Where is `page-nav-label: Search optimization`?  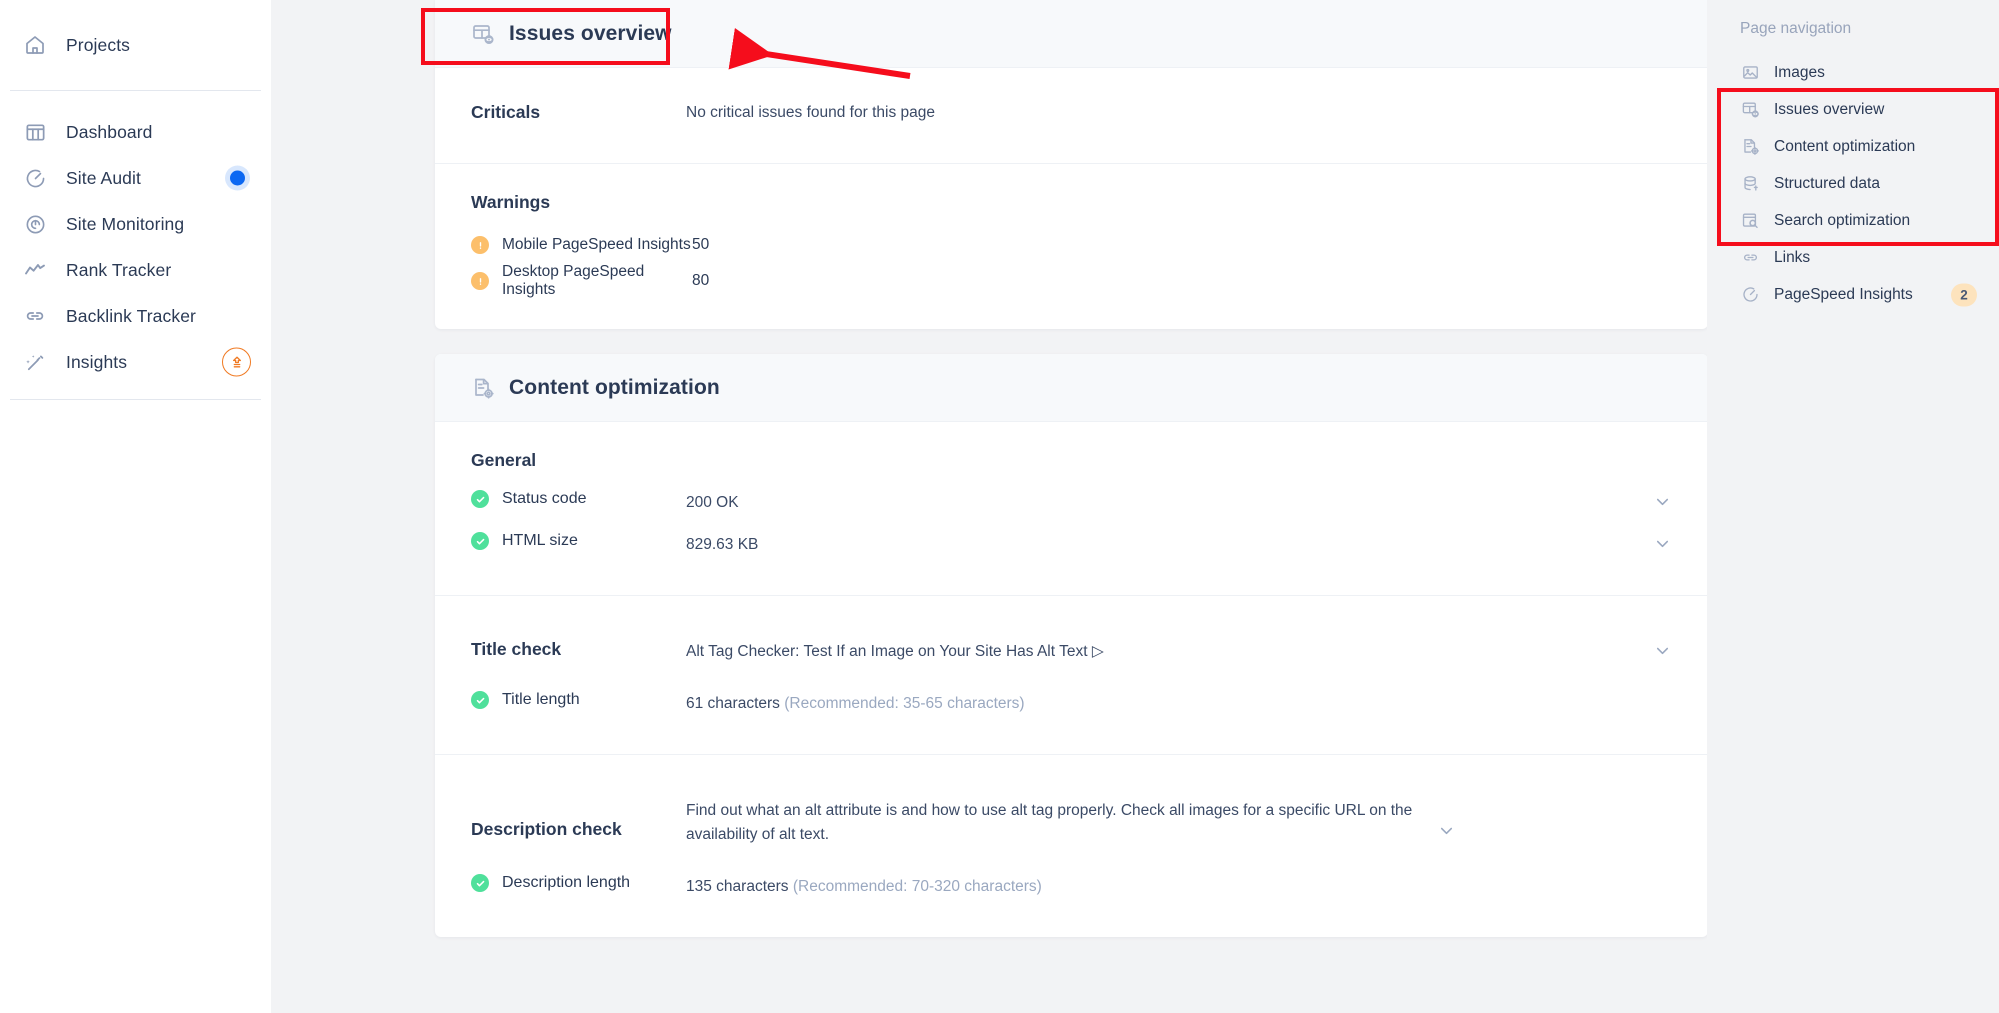
page-nav-label: Search optimization is located at coordinates (1842, 220).